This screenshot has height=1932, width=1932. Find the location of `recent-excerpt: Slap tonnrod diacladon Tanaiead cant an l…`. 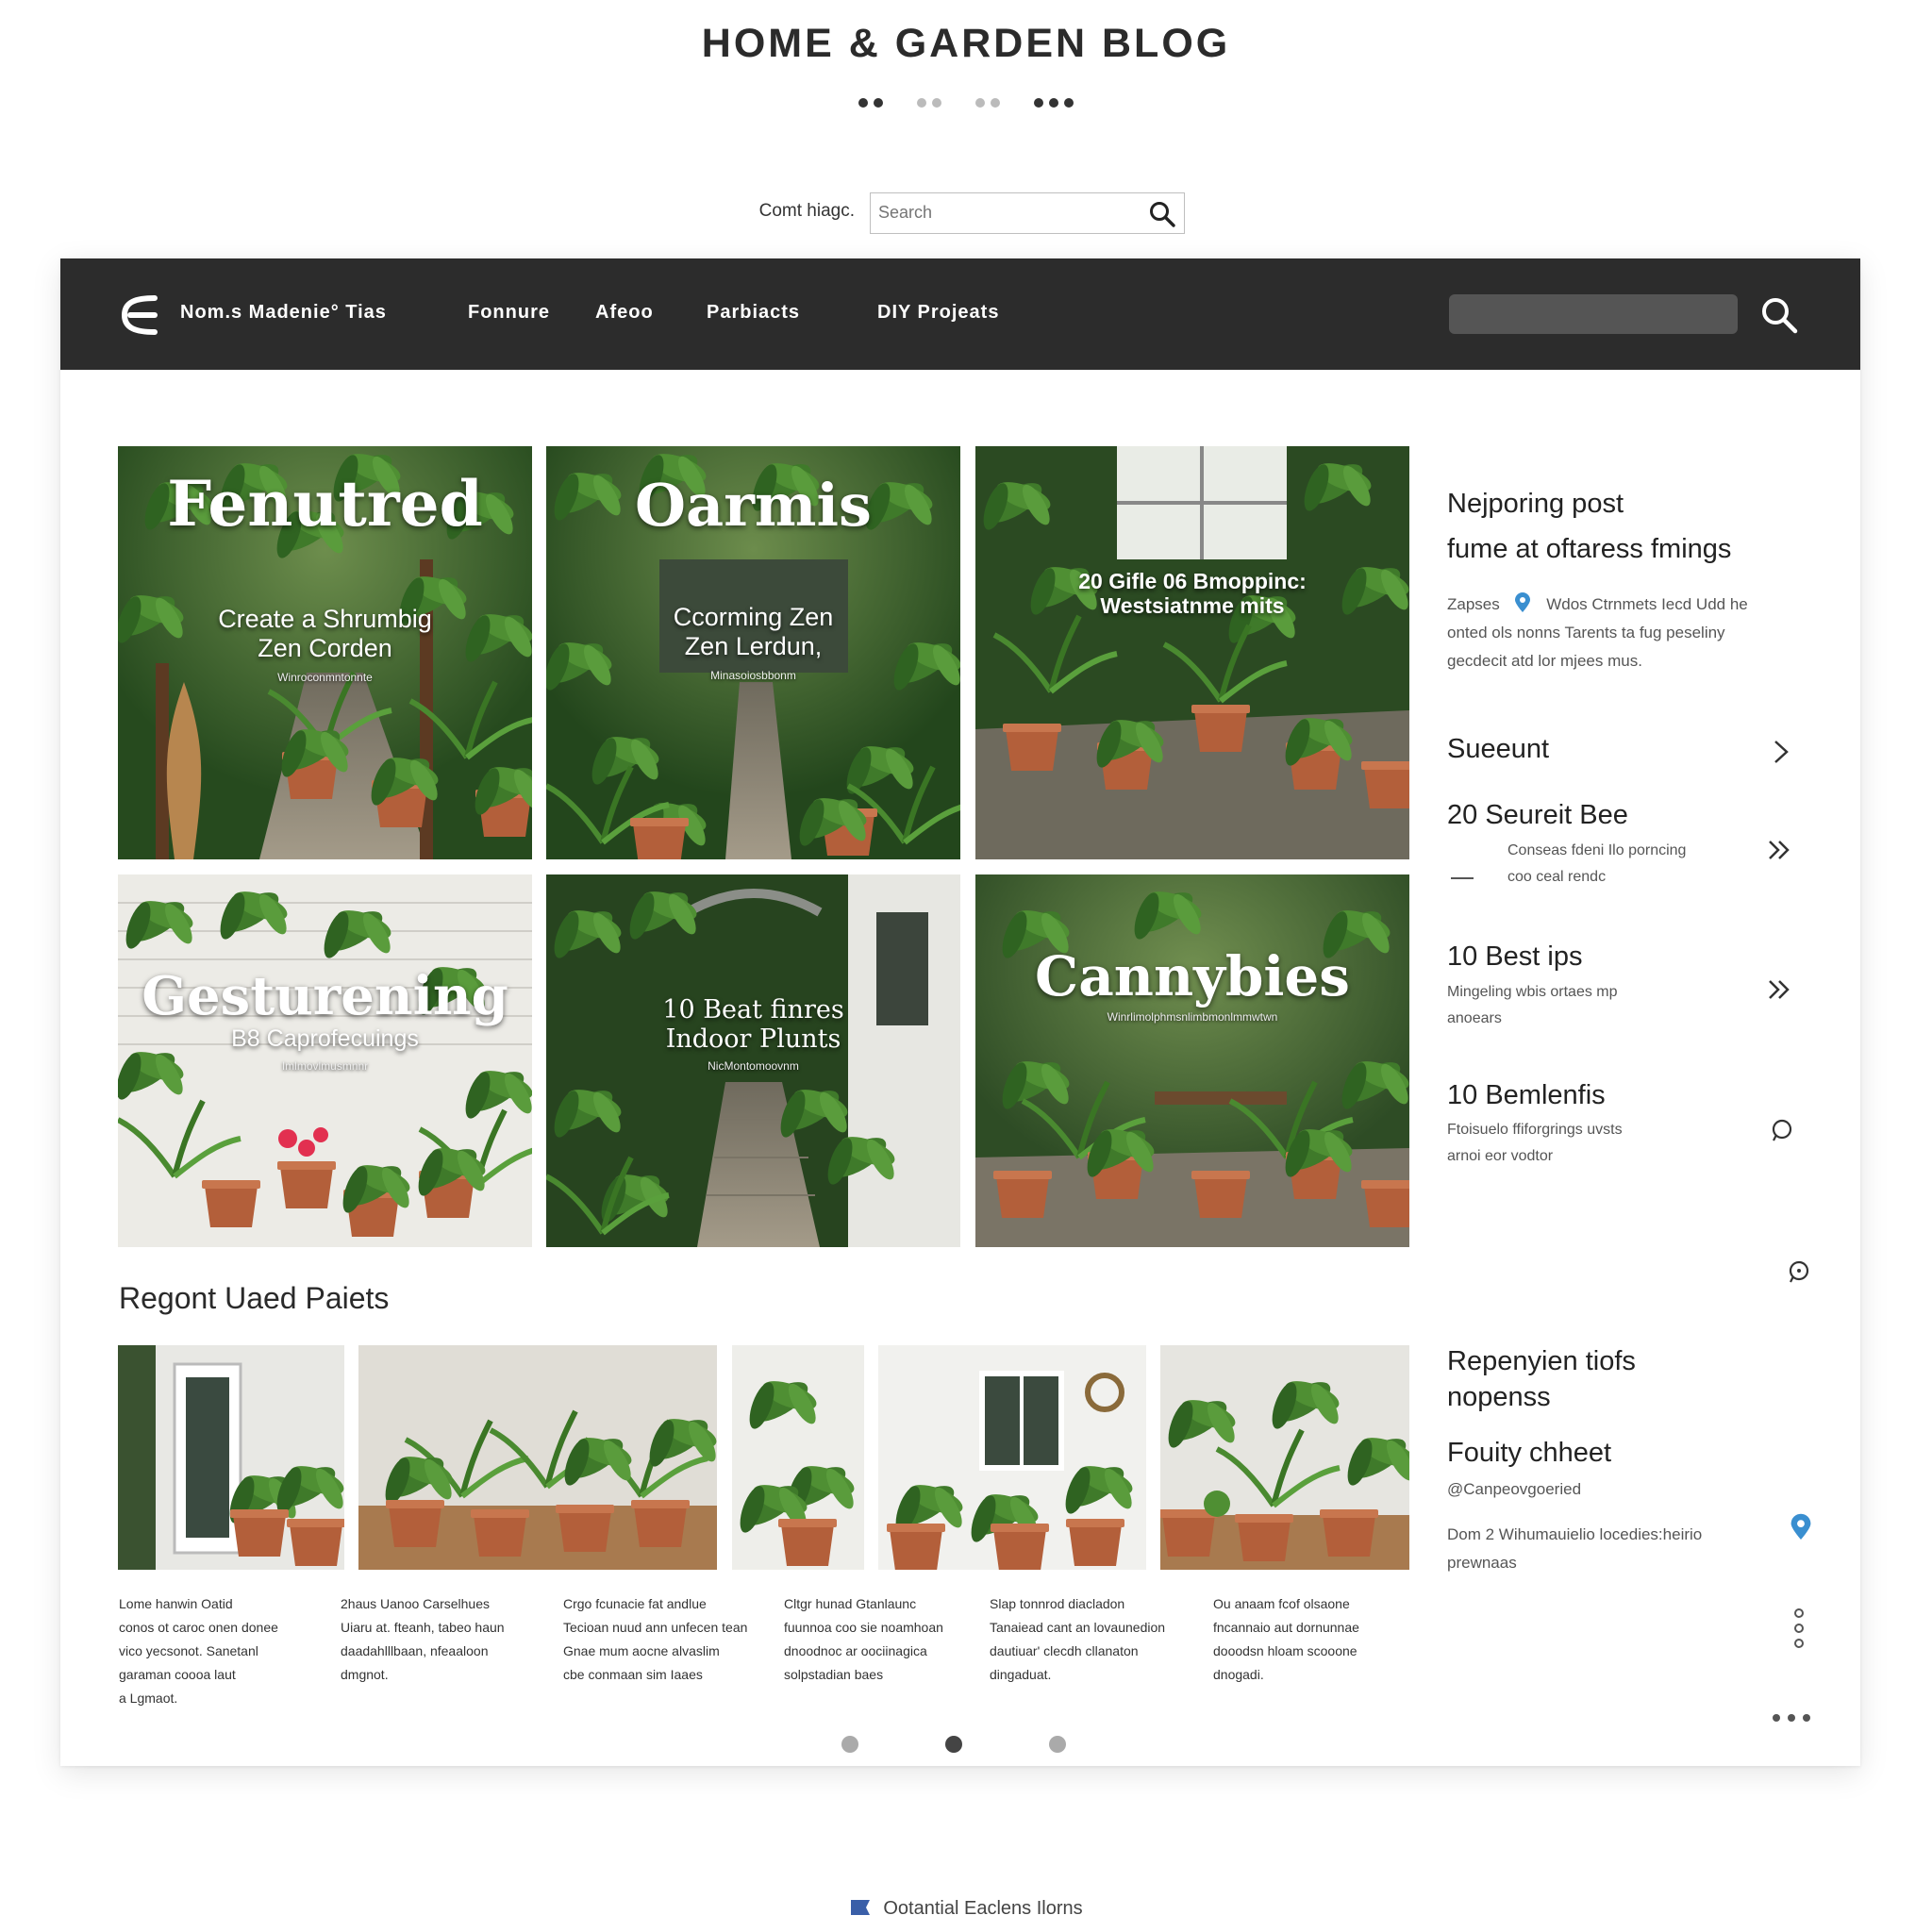

recent-excerpt: Slap tonnrod diacladon Tanaiead cant an l… is located at coordinates (1078, 1639).